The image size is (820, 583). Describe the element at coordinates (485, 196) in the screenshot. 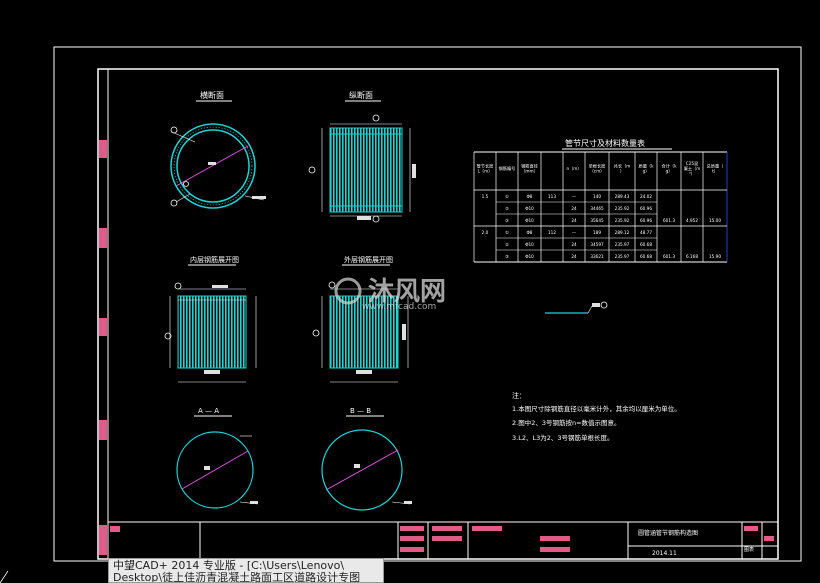

I see `table-cell: 1.5` at that location.